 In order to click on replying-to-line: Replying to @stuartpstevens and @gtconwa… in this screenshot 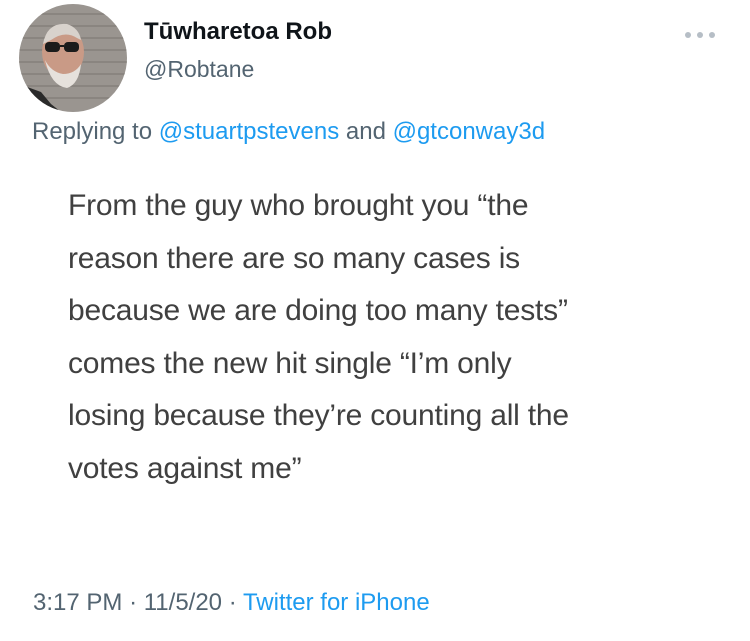, I will do `click(288, 132)`.